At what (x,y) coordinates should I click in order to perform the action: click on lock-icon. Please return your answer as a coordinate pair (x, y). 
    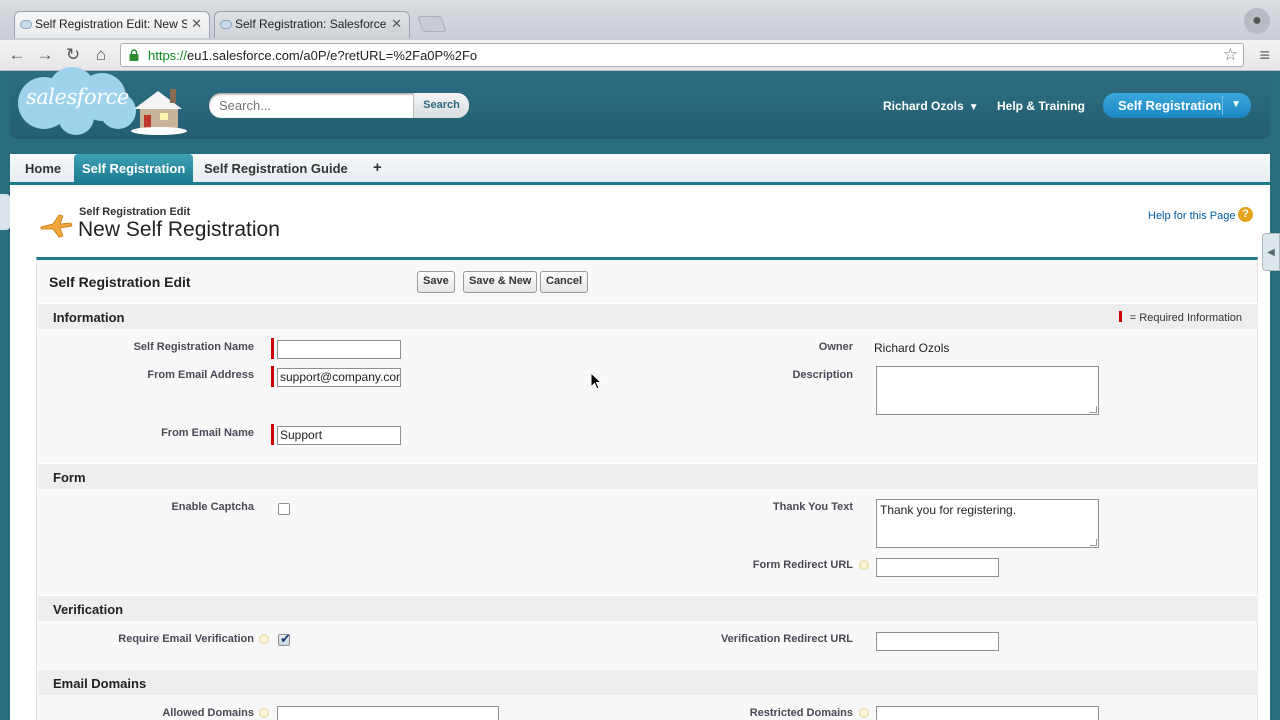
    Looking at the image, I should click on (134, 55).